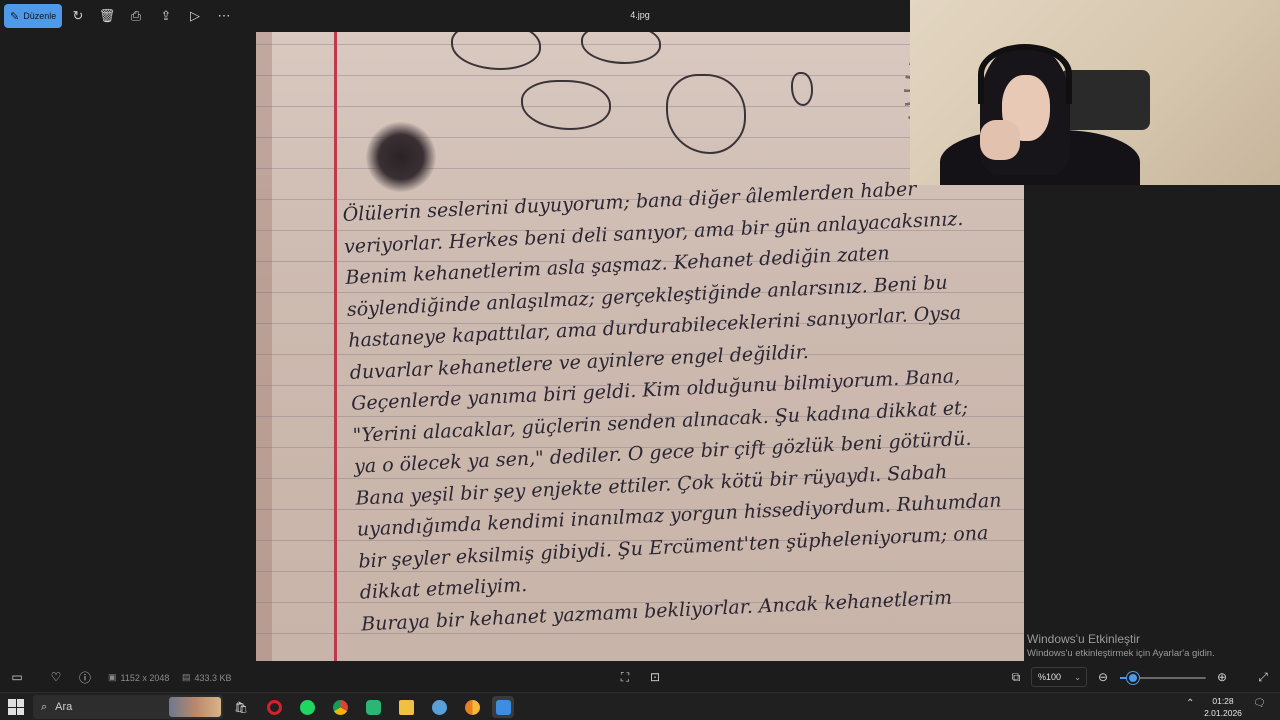 Image resolution: width=1280 pixels, height=720 pixels. Describe the element at coordinates (1223, 713) in the screenshot. I see `clock-date: 2.01.2026` at that location.